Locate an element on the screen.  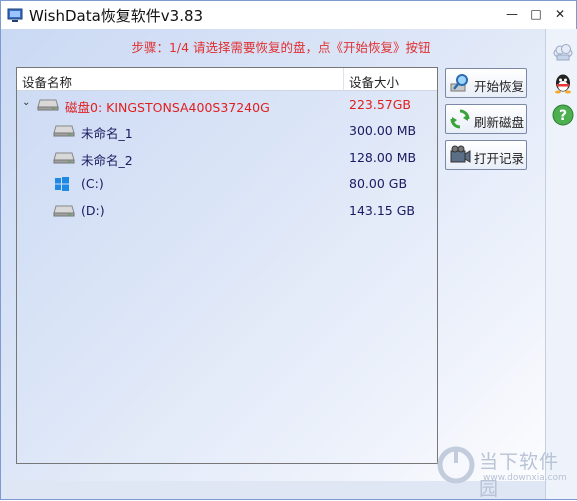
device-size: 143.15 GB is located at coordinates (382, 210).